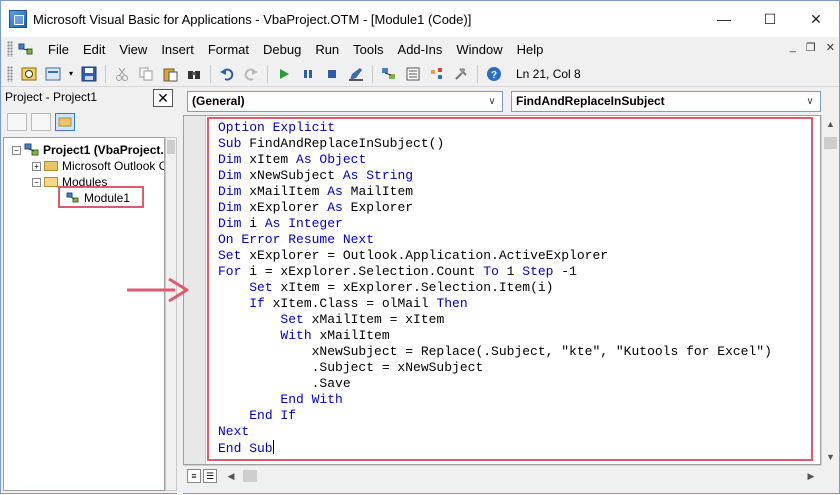 This screenshot has width=840, height=495. What do you see at coordinates (17, 122) in the screenshot?
I see `view-code-button` at bounding box center [17, 122].